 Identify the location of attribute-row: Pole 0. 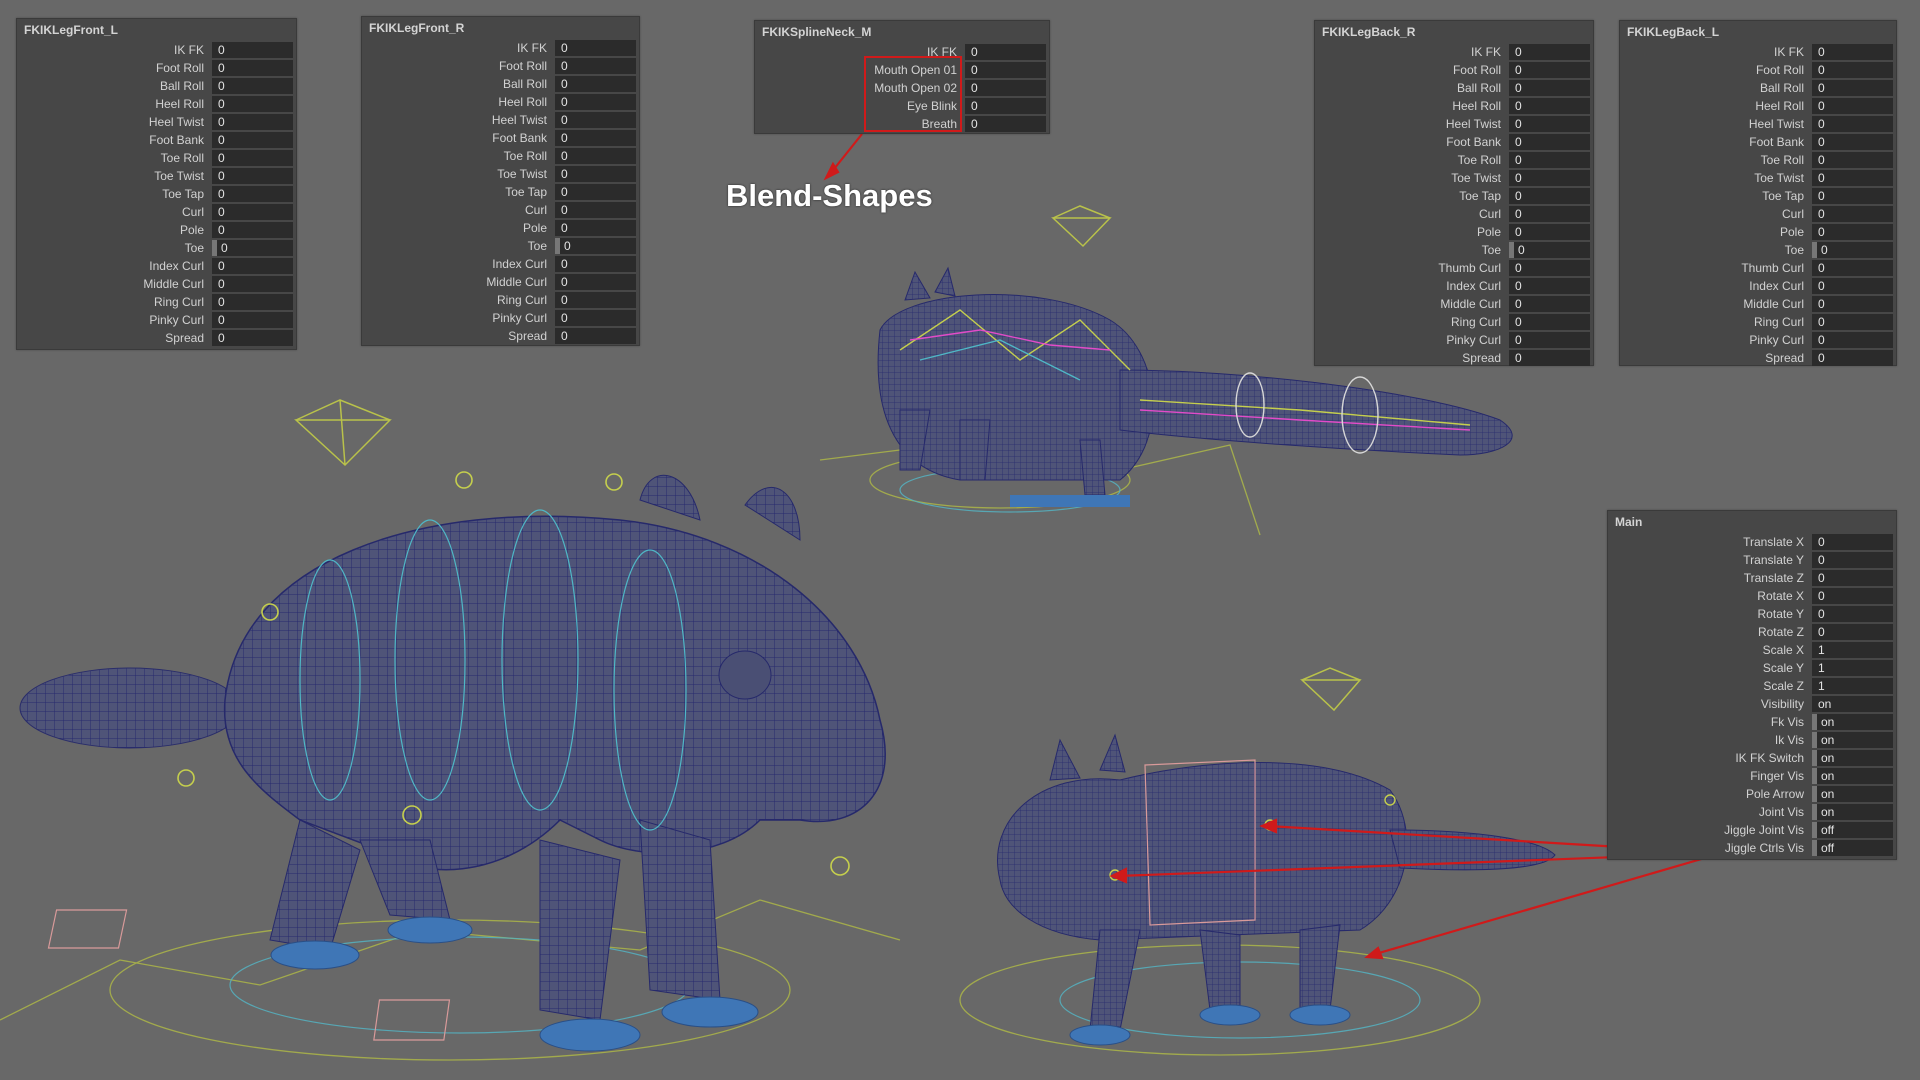
(1454, 232).